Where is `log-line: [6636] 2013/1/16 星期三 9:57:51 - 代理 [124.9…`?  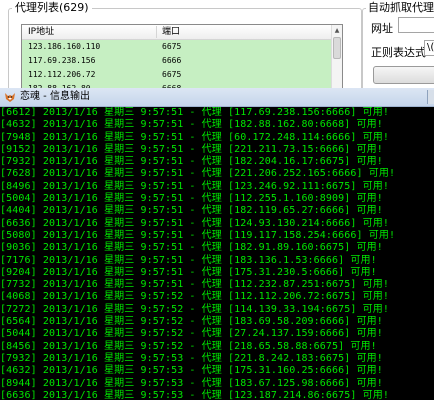
log-line: [6636] 2013/1/16 星期三 9:57:51 - 代理 [124.9… is located at coordinates (194, 223).